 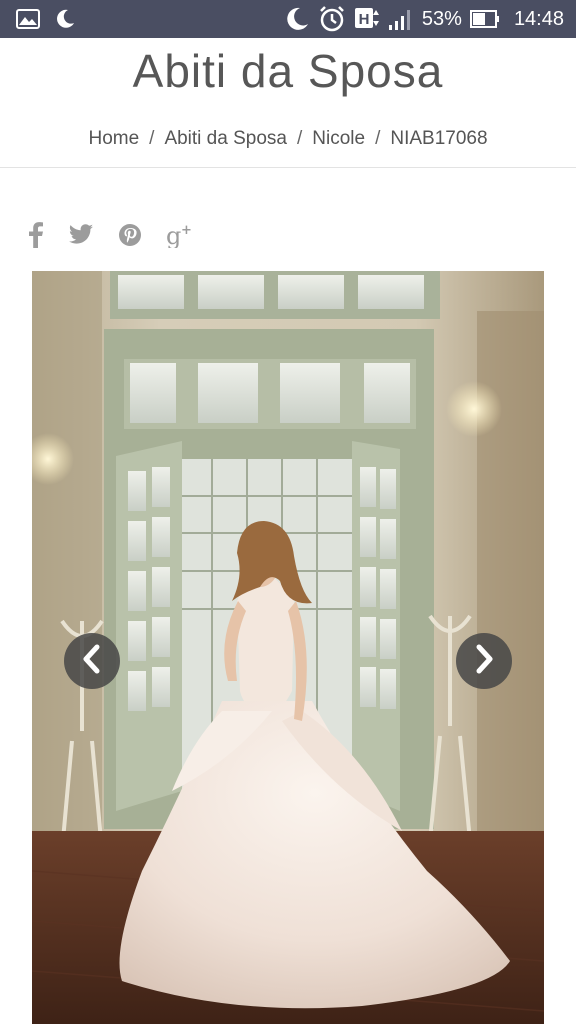 I want to click on breadcrumb-current: NIAB17068, so click(x=439, y=138).